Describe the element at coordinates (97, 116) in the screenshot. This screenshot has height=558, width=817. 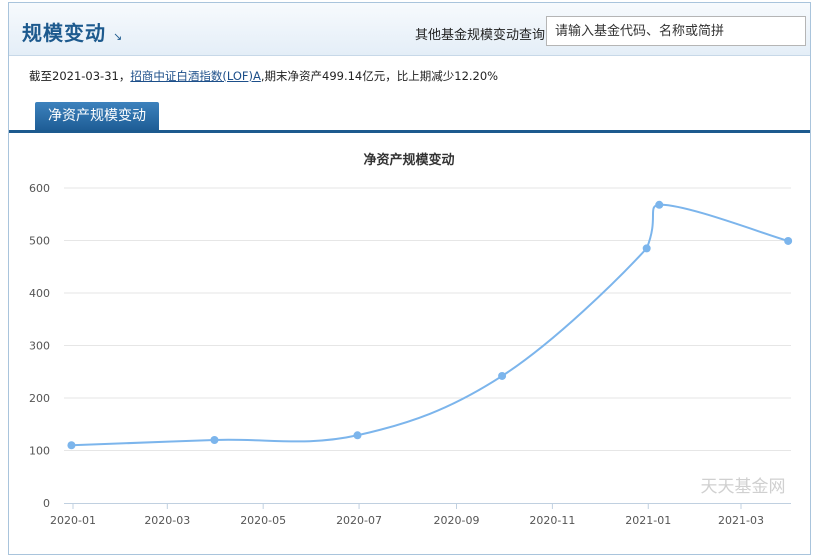
I see `tab-net-asset-scale: 净资产规模变动` at that location.